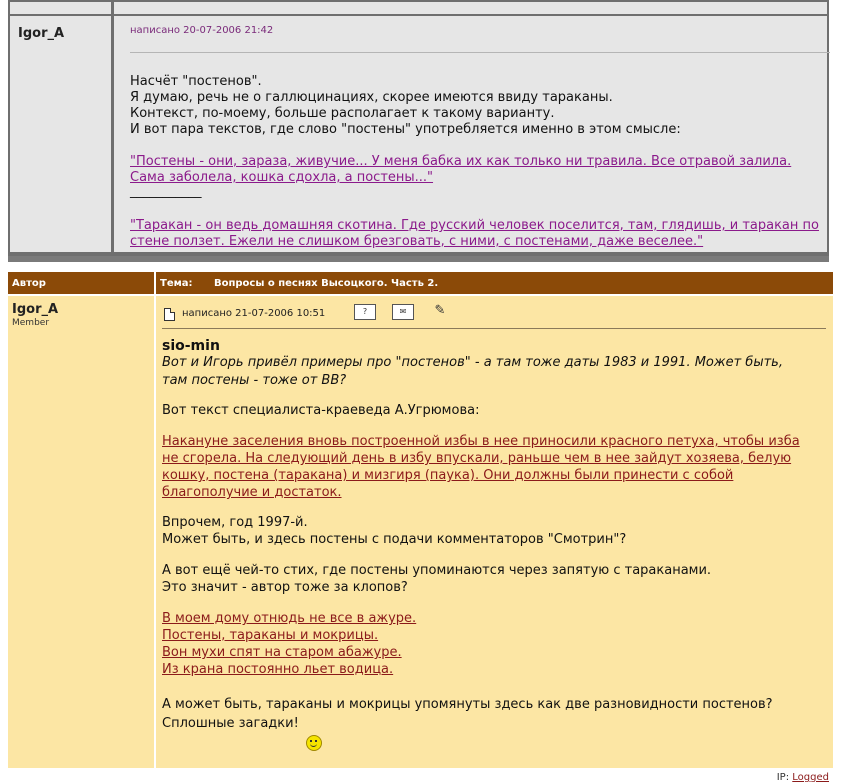 The height and width of the screenshot is (783, 843). Describe the element at coordinates (81, 532) in the screenshot. I see `post-author-cell: Igor_A Member` at that location.